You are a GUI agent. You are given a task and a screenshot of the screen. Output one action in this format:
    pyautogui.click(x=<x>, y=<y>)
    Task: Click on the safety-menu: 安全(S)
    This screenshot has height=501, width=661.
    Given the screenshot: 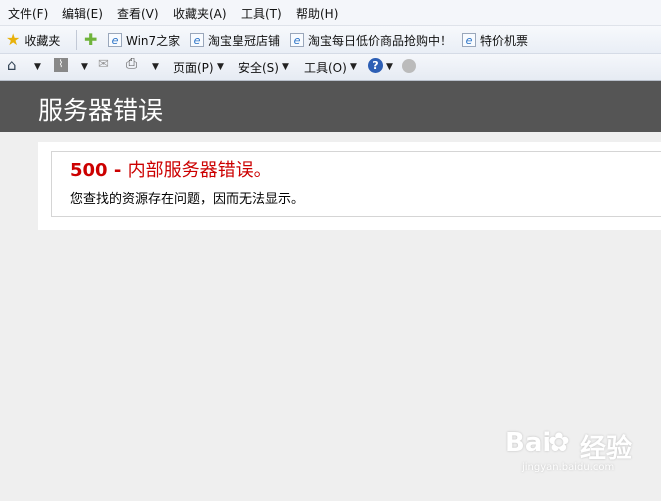 What is the action you would take?
    pyautogui.click(x=258, y=67)
    